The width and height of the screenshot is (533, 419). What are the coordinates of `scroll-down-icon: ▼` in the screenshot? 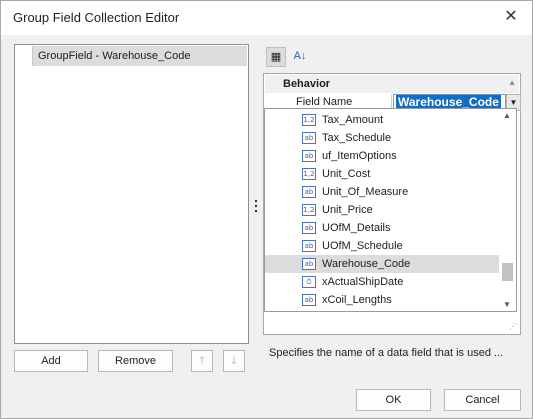 It's located at (507, 304).